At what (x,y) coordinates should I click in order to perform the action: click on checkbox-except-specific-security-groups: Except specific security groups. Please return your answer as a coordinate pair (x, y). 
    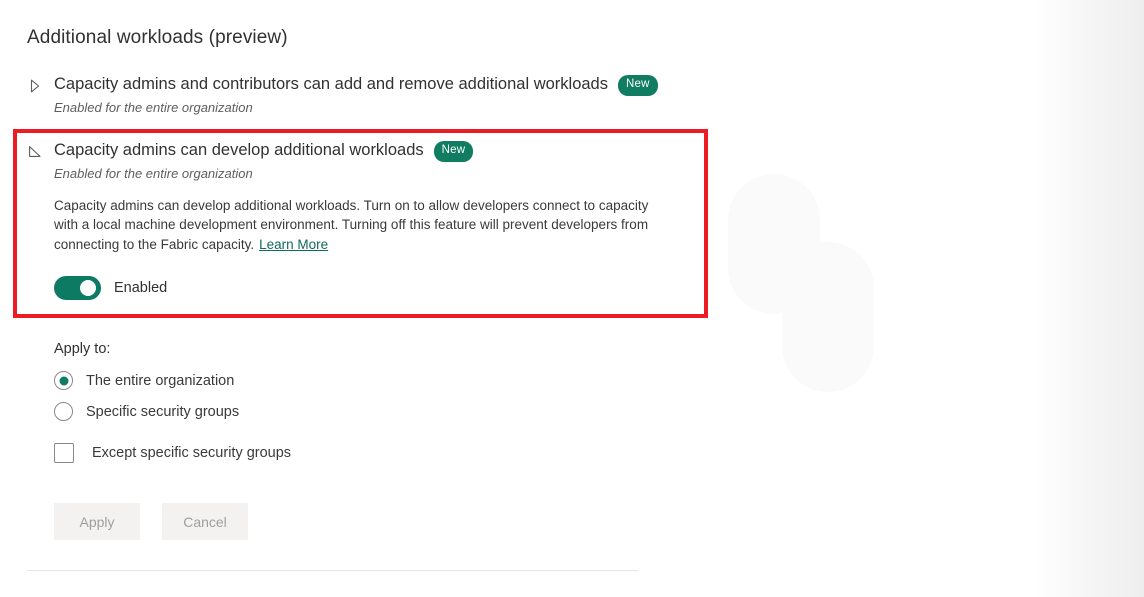
    Looking at the image, I should click on (172, 453).